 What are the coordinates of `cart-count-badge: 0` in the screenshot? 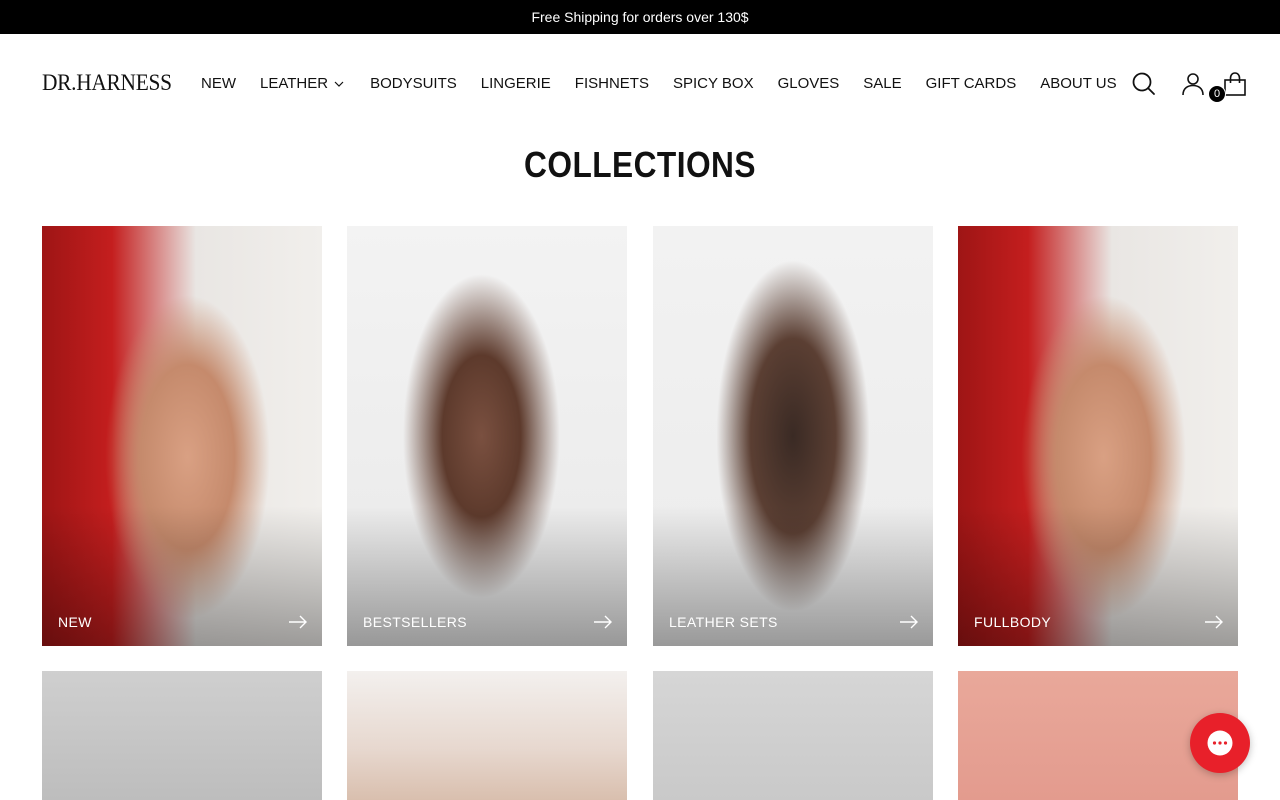 It's located at (1217, 94).